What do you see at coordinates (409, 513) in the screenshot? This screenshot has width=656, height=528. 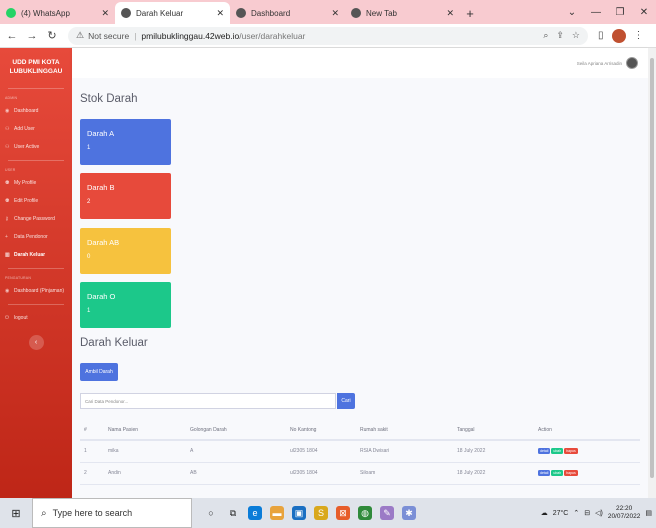 I see `app-icon: ✱` at bounding box center [409, 513].